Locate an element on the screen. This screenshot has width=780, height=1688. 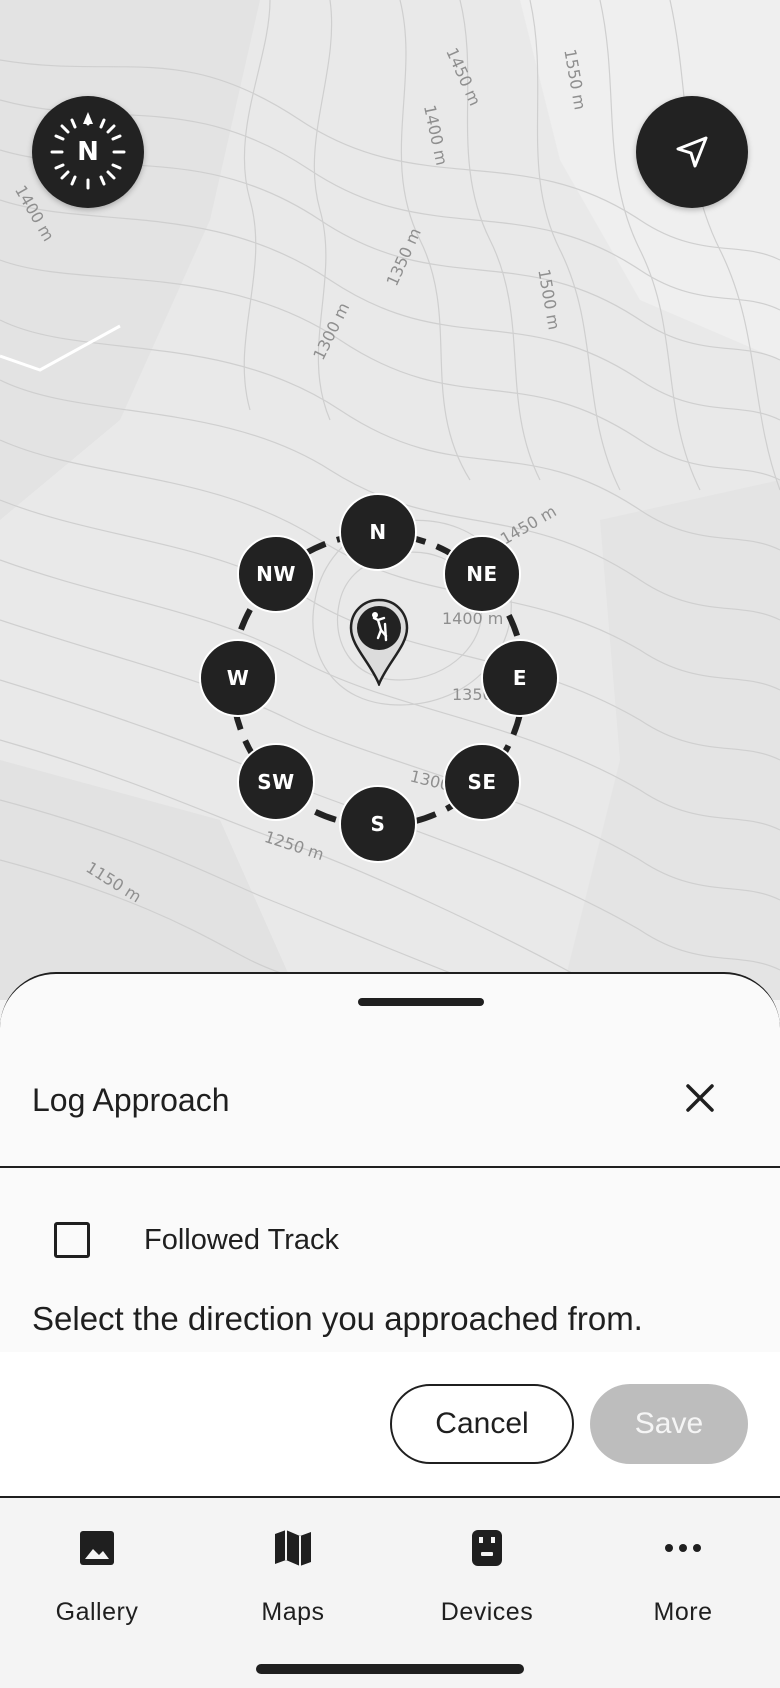
locate-button is located at coordinates (692, 152).